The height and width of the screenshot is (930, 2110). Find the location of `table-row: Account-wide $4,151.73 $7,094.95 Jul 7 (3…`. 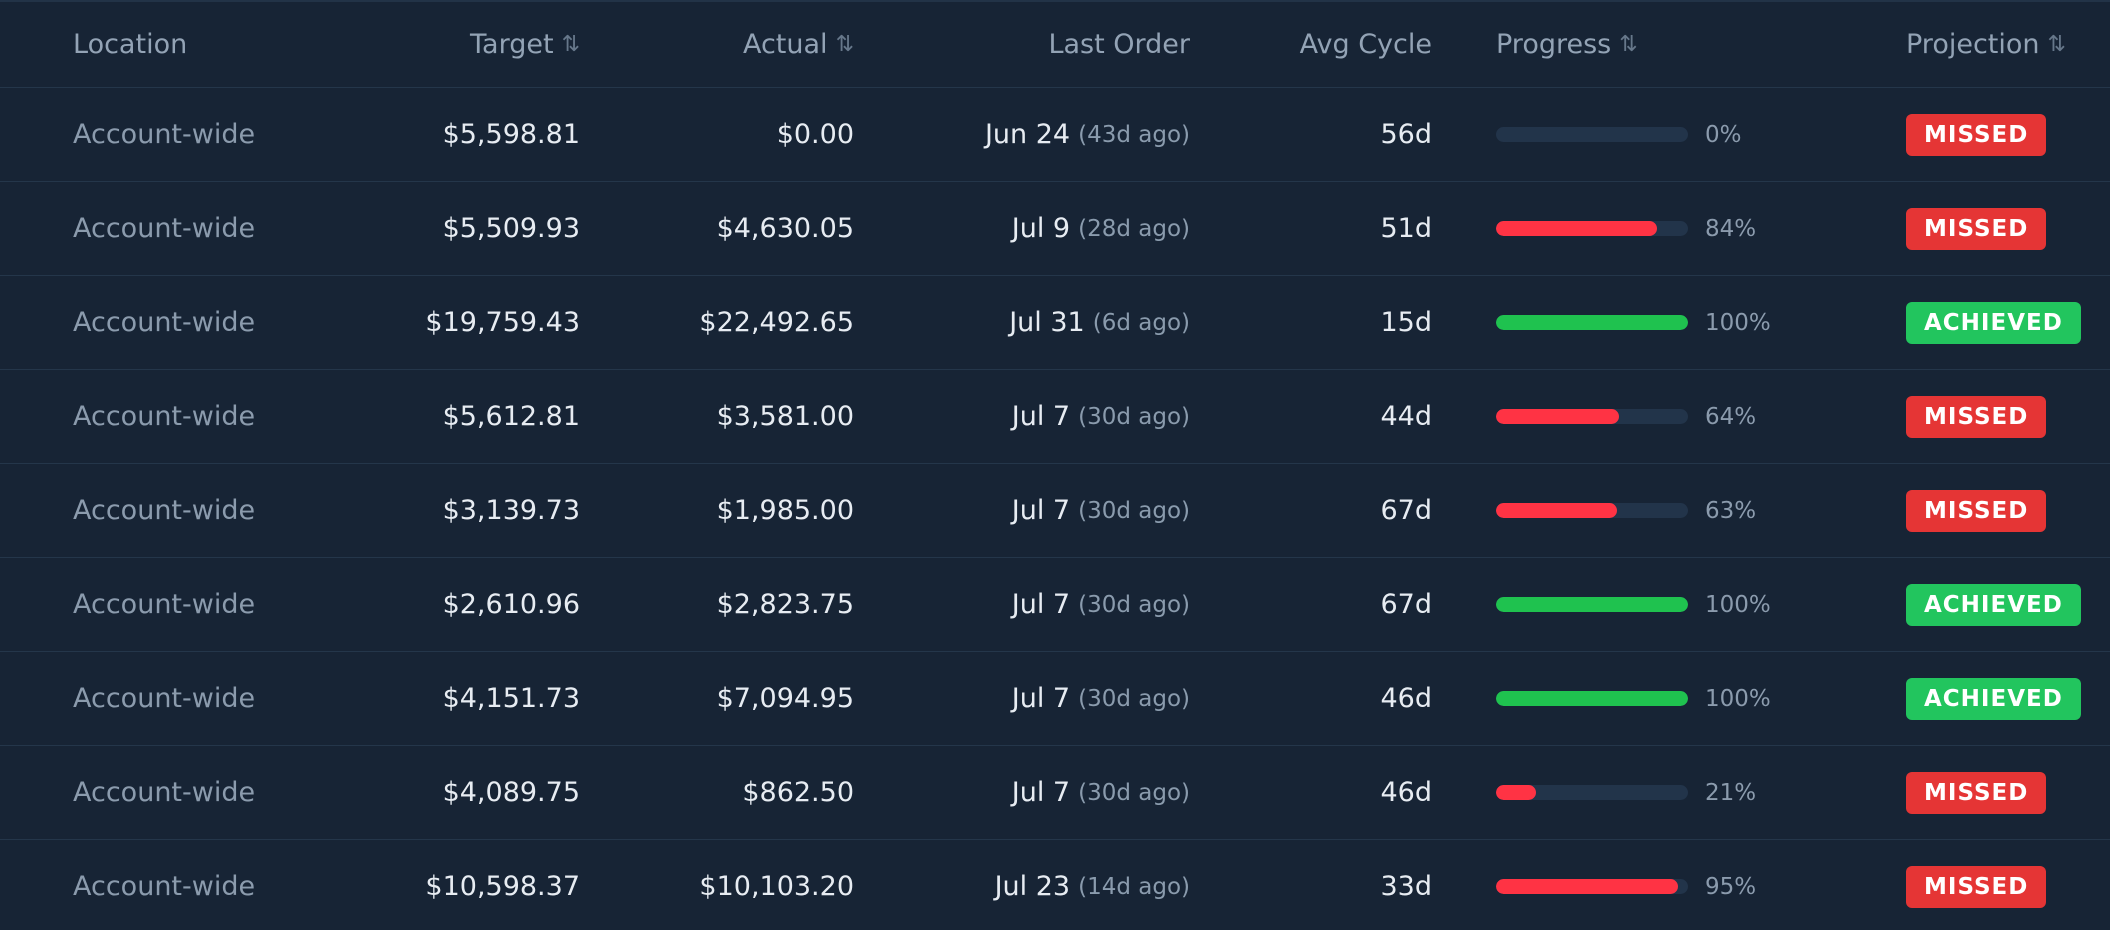

table-row: Account-wide $4,151.73 $7,094.95 Jul 7 (3… is located at coordinates (1055, 699).